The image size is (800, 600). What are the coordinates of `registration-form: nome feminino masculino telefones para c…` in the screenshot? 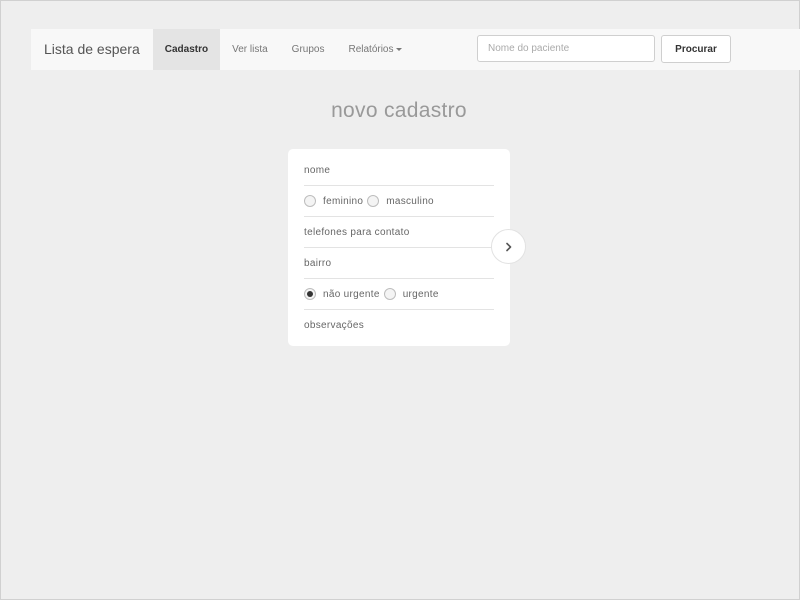 It's located at (399, 247).